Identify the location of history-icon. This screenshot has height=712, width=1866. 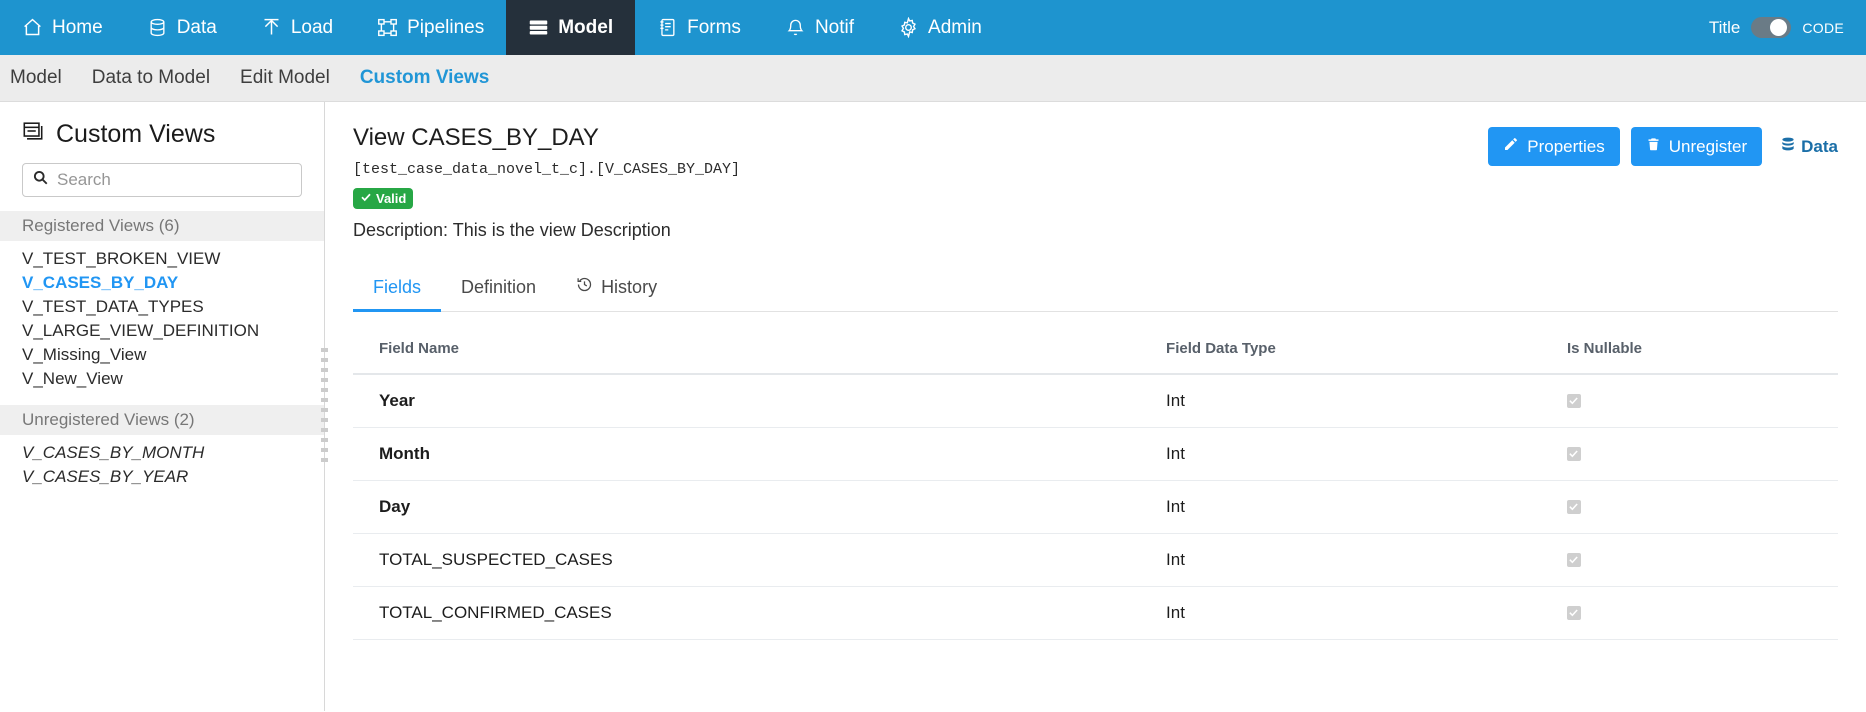
(584, 287).